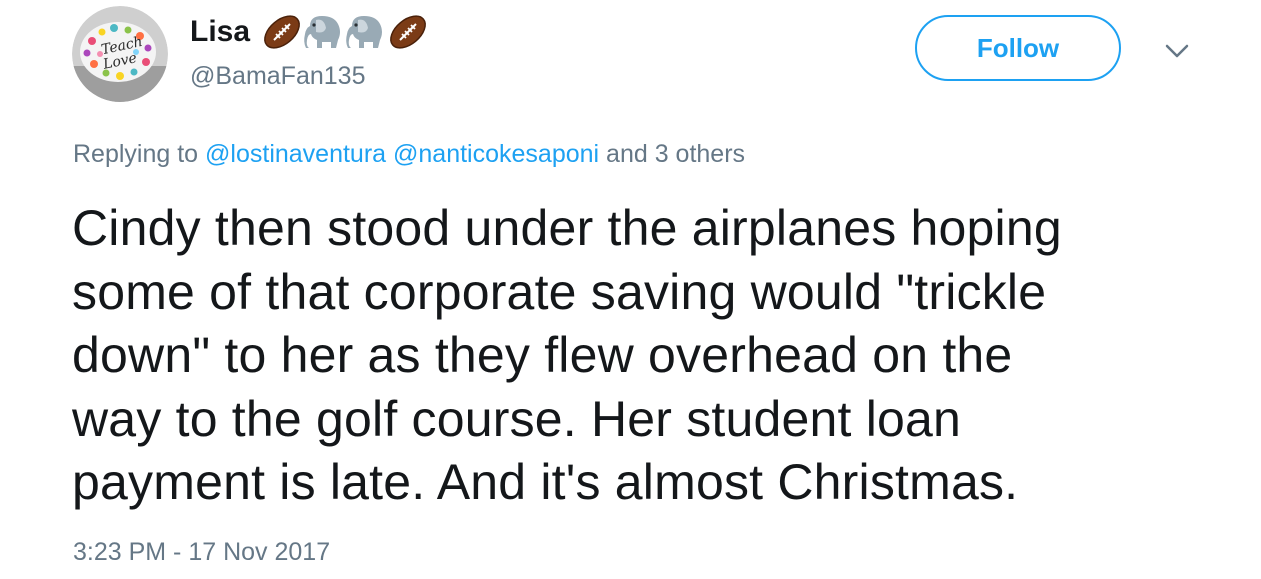 The image size is (1261, 579). I want to click on avatar: Teach Love, so click(120, 54).